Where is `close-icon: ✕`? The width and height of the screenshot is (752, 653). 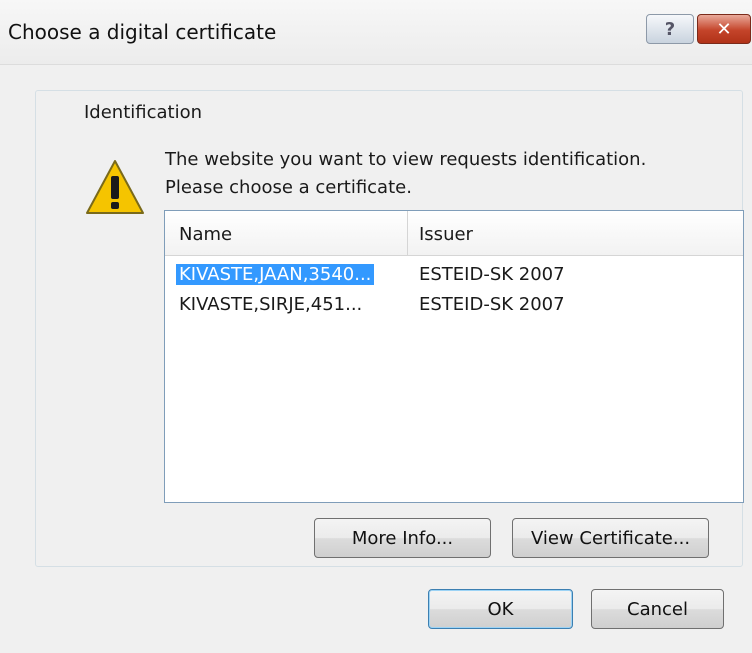
close-icon: ✕ is located at coordinates (724, 29).